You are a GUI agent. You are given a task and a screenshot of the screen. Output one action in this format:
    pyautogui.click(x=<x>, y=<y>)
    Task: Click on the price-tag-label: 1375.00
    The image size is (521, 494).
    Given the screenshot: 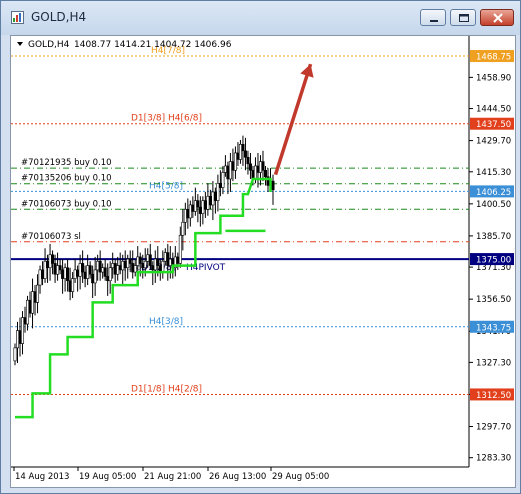 What is the action you would take?
    pyautogui.click(x=493, y=261)
    